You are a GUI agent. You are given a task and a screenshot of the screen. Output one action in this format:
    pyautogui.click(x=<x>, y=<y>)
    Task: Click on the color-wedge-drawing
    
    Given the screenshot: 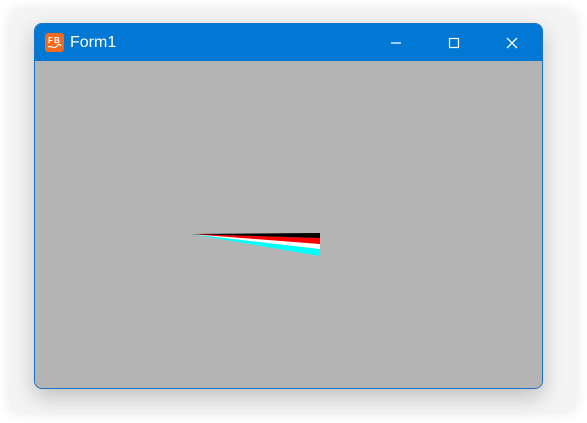 What is the action you would take?
    pyautogui.click(x=255, y=244)
    